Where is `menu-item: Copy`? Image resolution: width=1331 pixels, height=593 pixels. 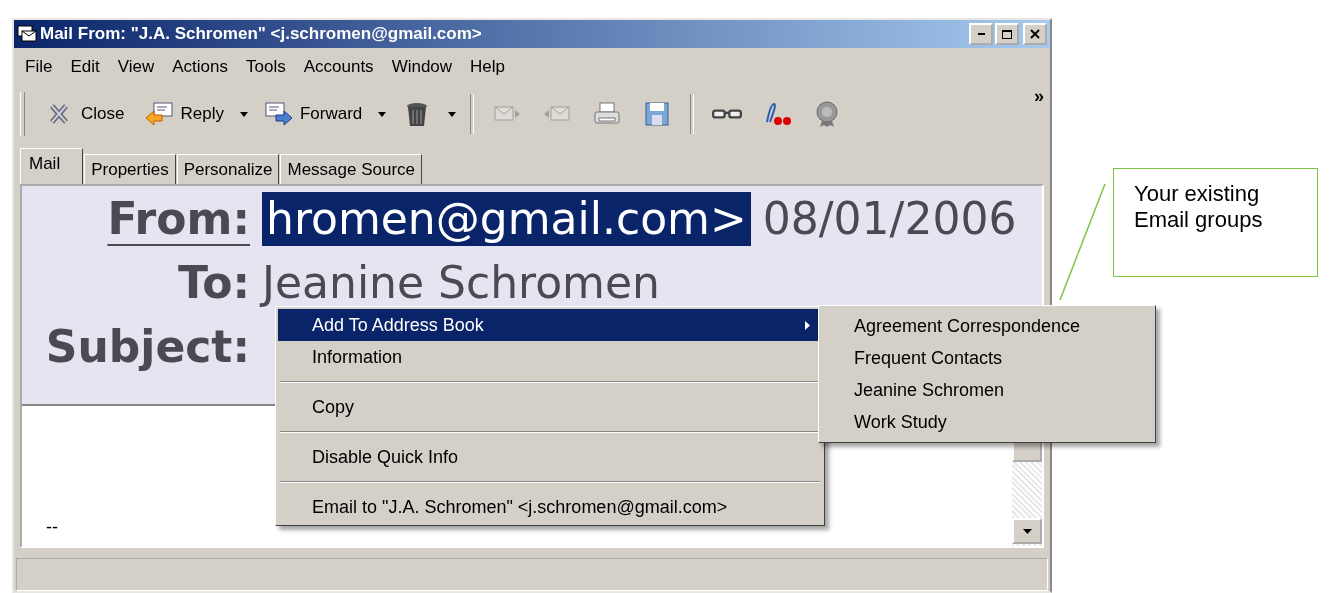 menu-item: Copy is located at coordinates (550, 407).